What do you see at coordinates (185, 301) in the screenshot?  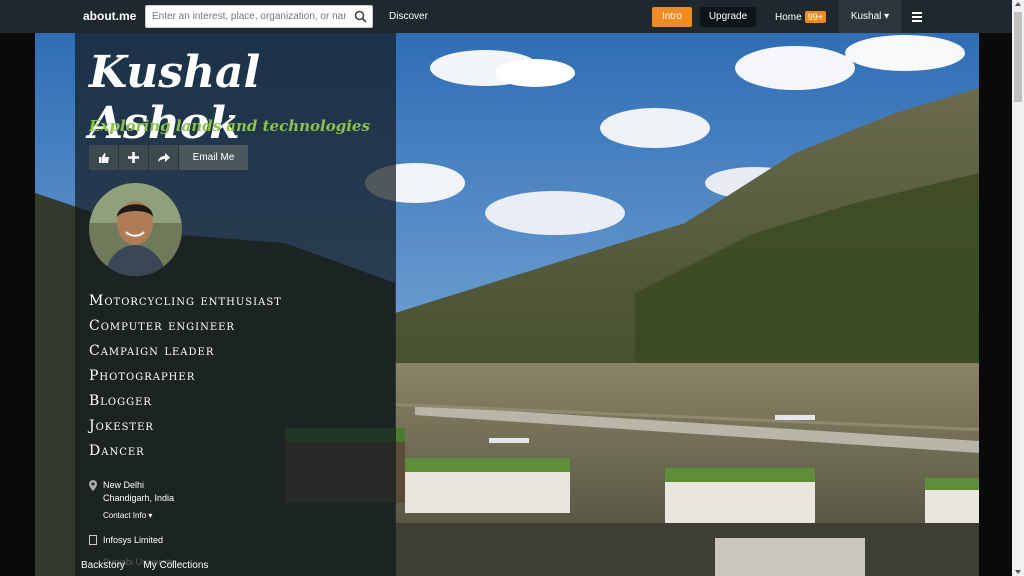 I see `role-item: Motorcycling enthusiast` at bounding box center [185, 301].